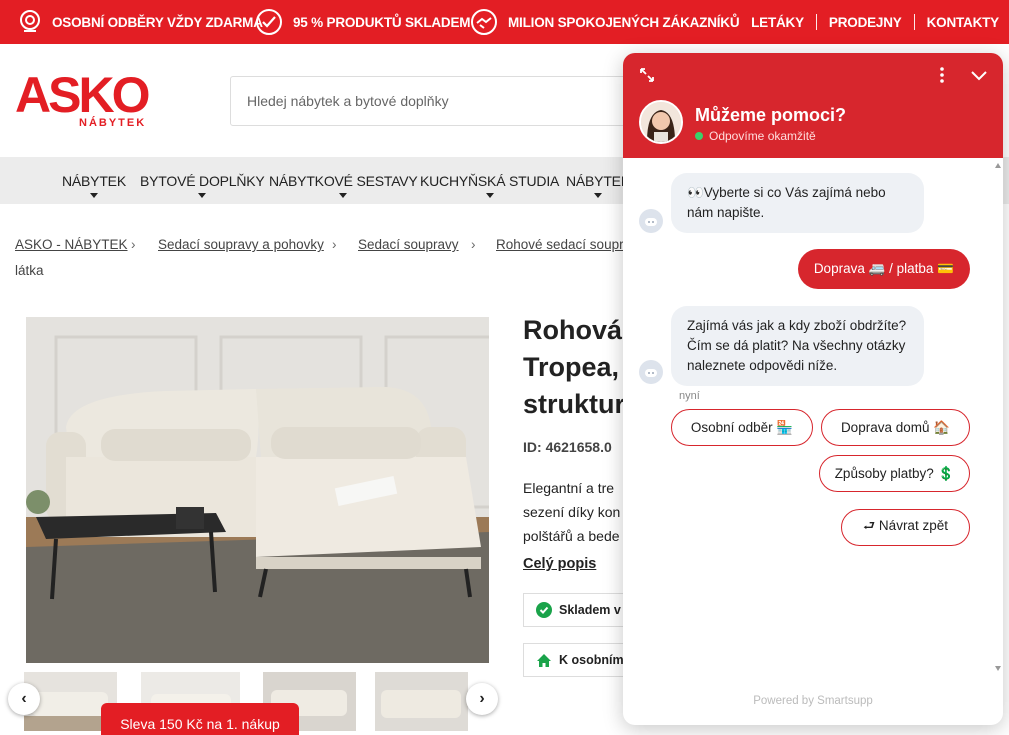 This screenshot has height=735, width=1009. What do you see at coordinates (883, 269) in the screenshot?
I see `user-message: Doprava 🚐 / platba 💳` at bounding box center [883, 269].